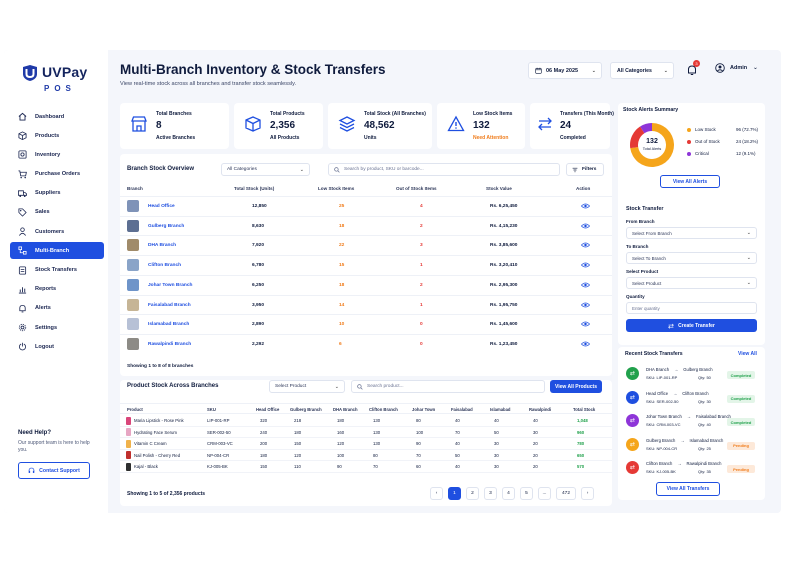 This screenshot has height=563, width=785. I want to click on app-subname: POS, so click(60, 88).